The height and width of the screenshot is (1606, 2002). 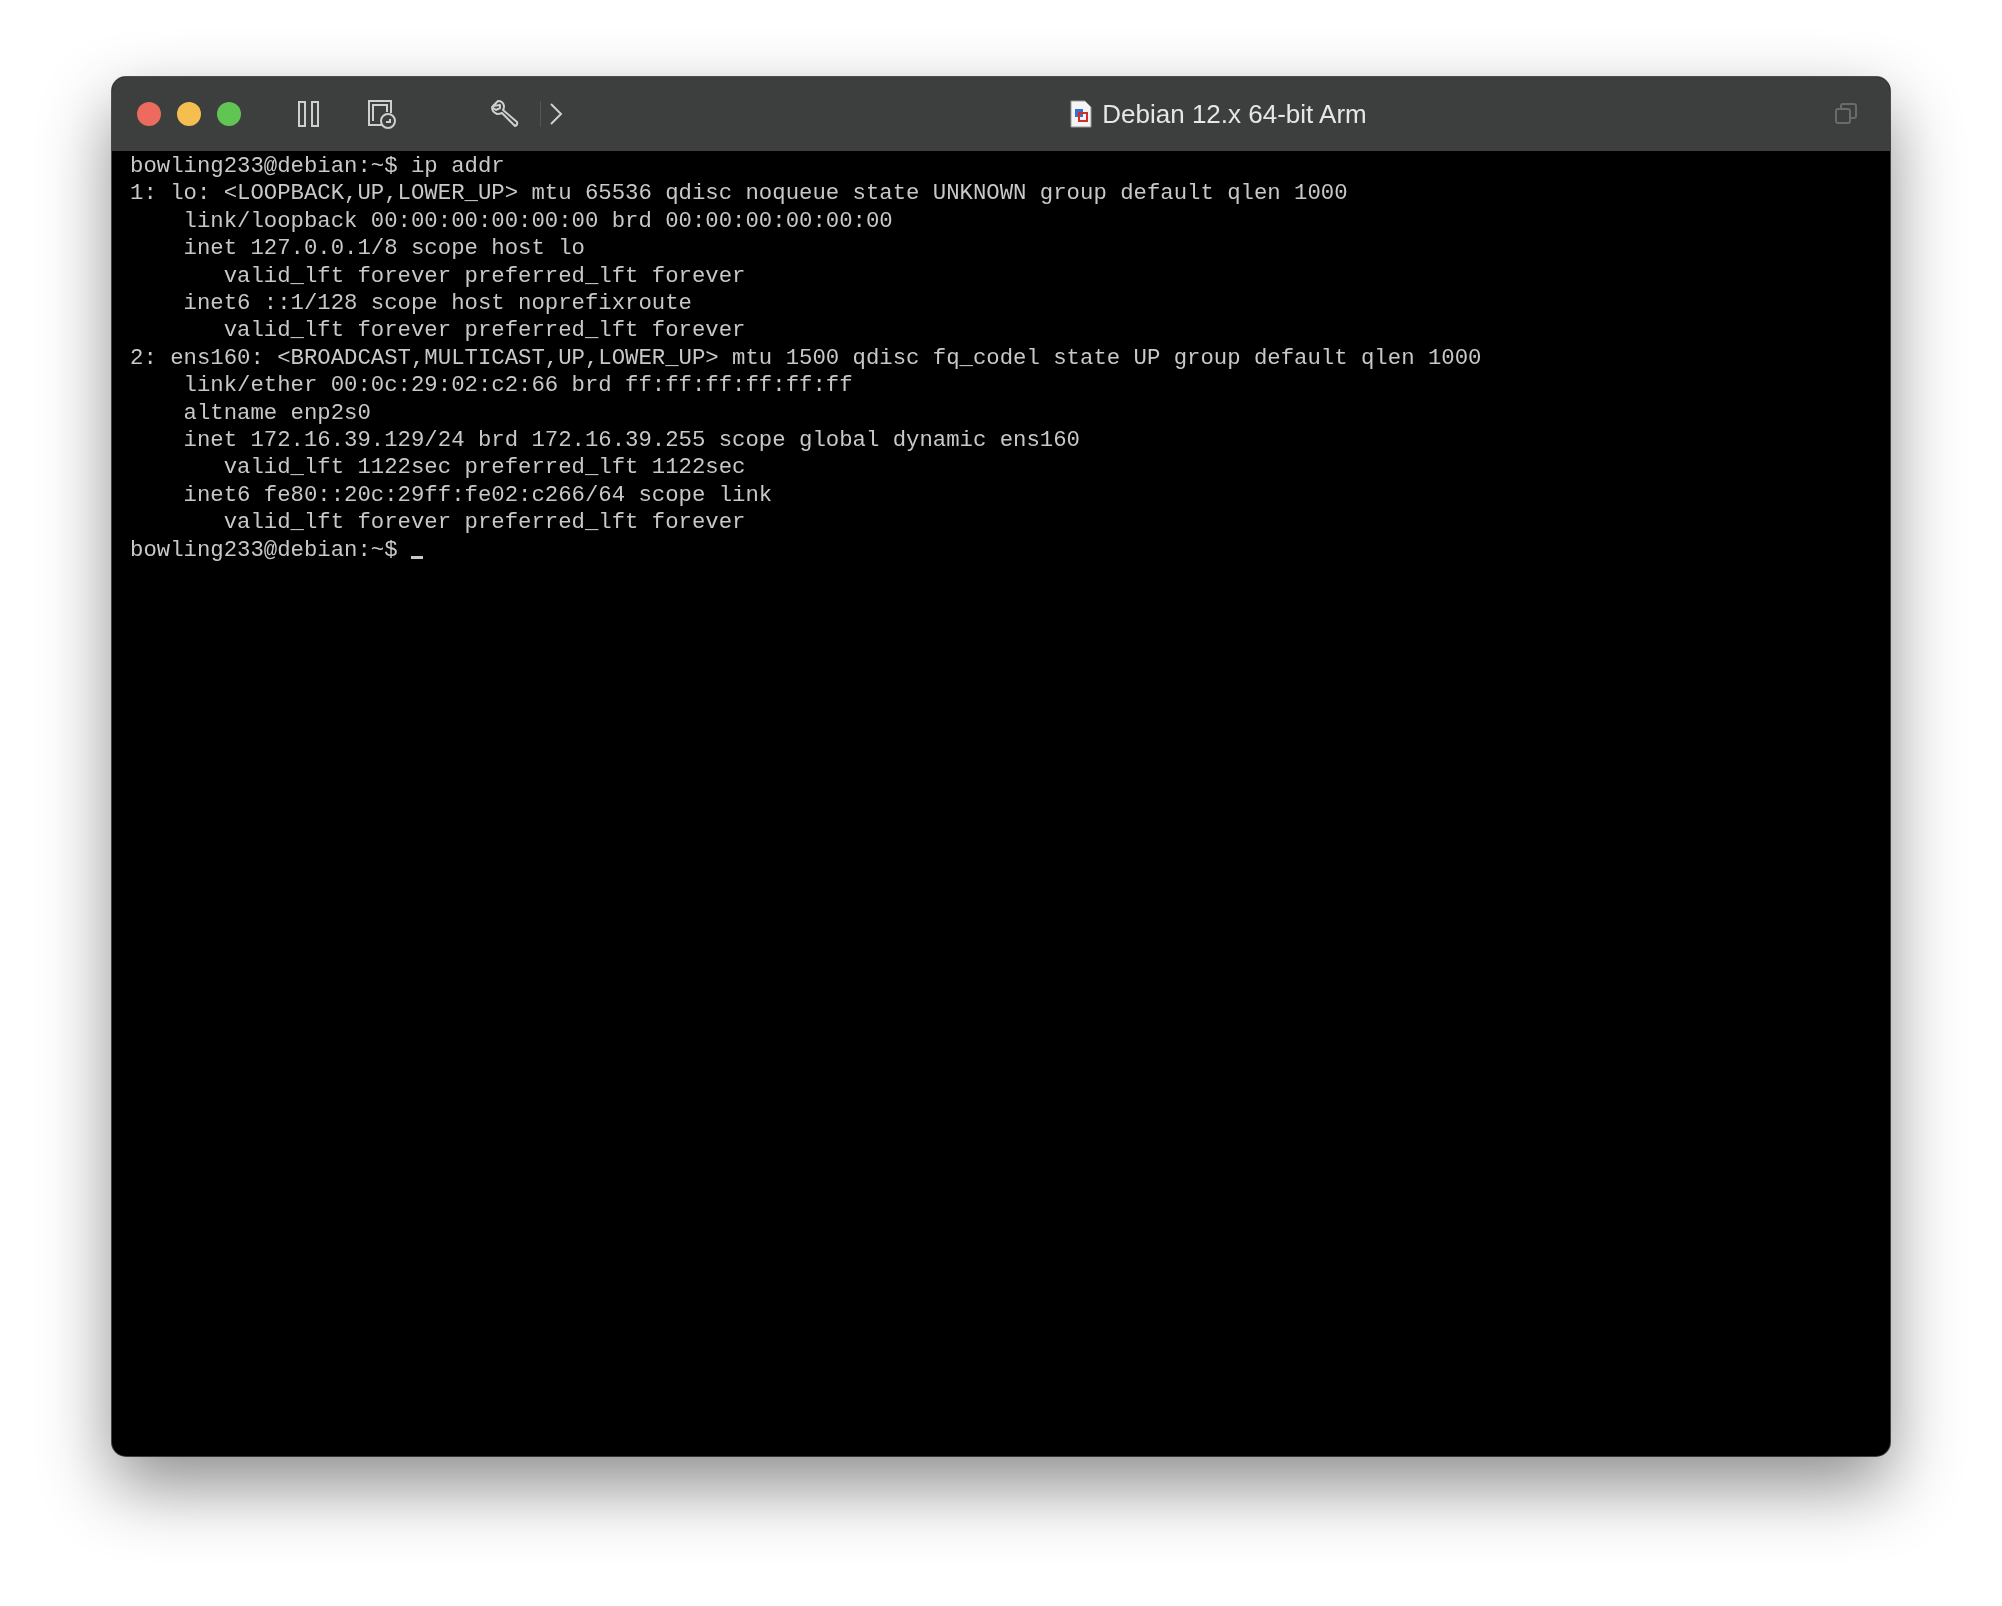 What do you see at coordinates (477, 495) in the screenshot?
I see `terminal-line: inet6 fe80::20c:29ff:fe02:c266/64 scope link` at bounding box center [477, 495].